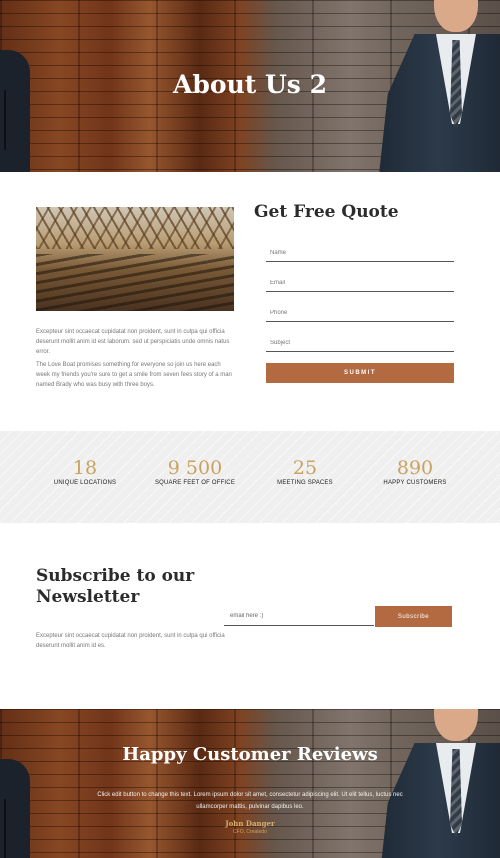  Describe the element at coordinates (360, 253) in the screenshot. I see `name-field` at that location.